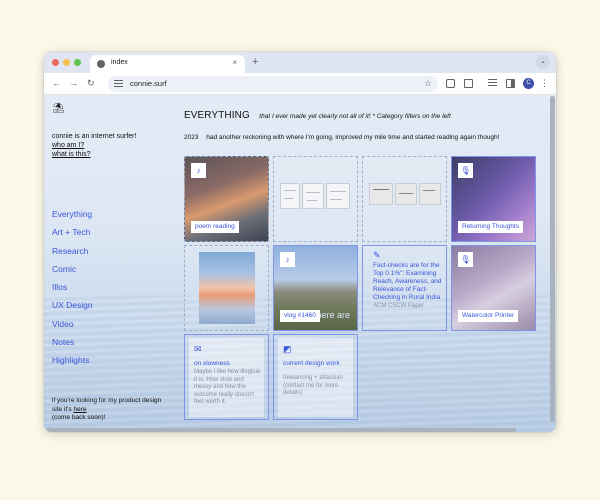 The height and width of the screenshot is (500, 600). What do you see at coordinates (72, 360) in the screenshot?
I see `nav-highlights: Highlights` at bounding box center [72, 360].